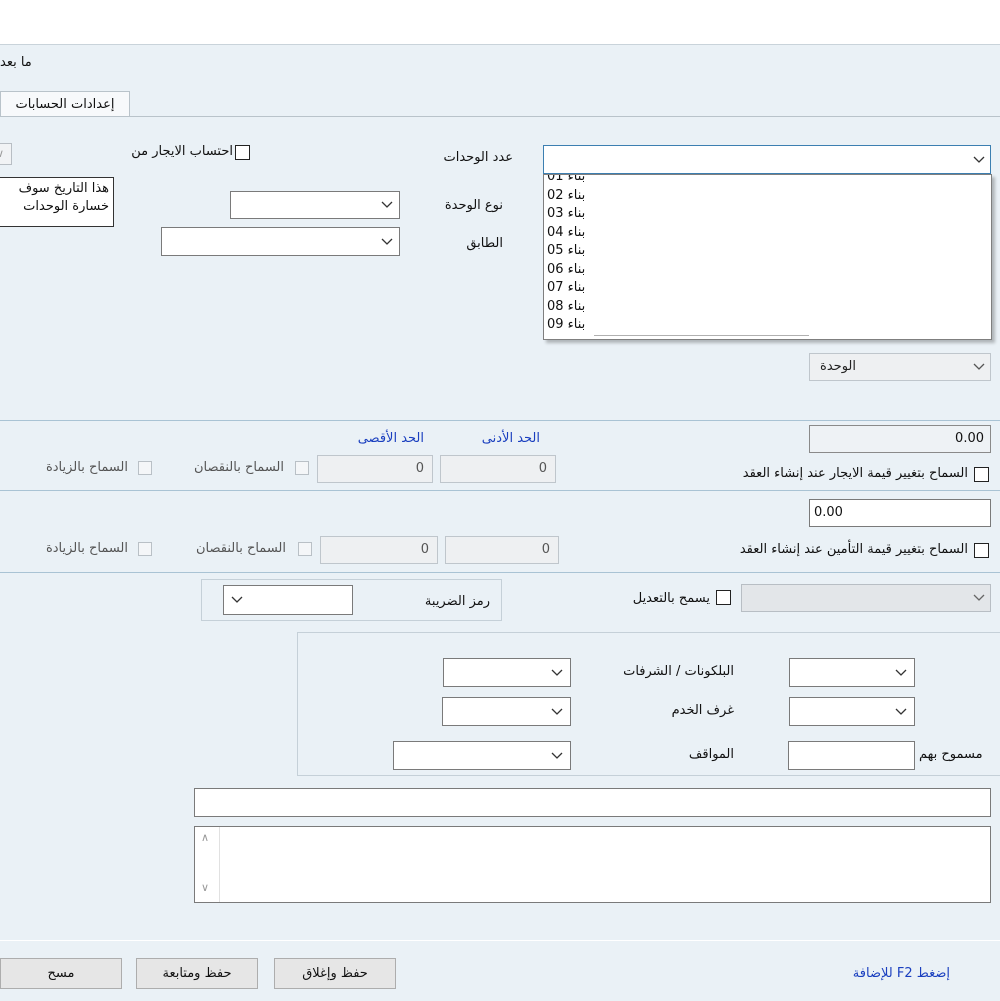 The width and height of the screenshot is (1000, 1001). I want to click on disabled-combo, so click(866, 598).